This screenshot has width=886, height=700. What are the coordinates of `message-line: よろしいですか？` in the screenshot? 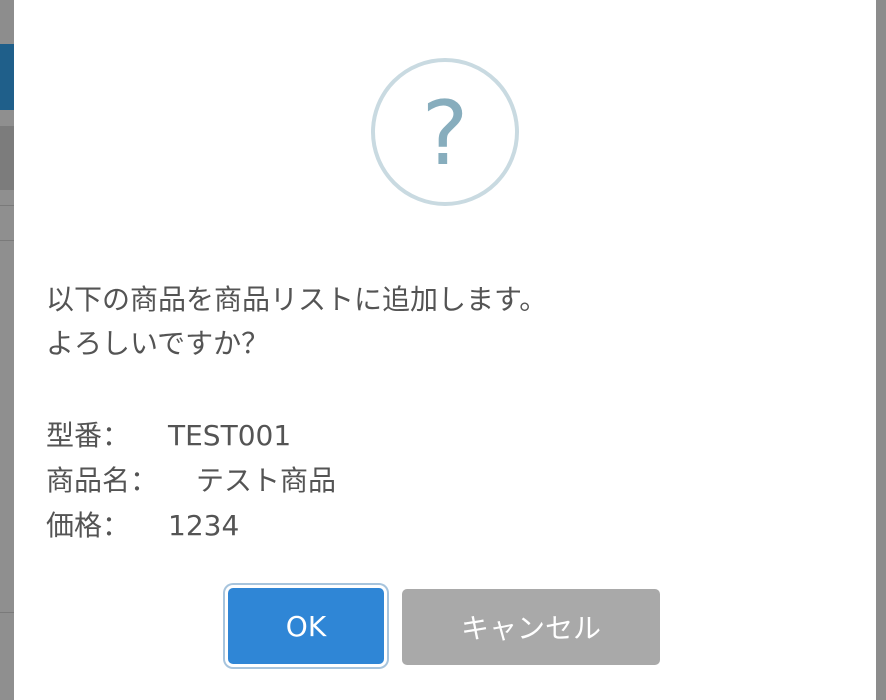 It's located at (158, 343).